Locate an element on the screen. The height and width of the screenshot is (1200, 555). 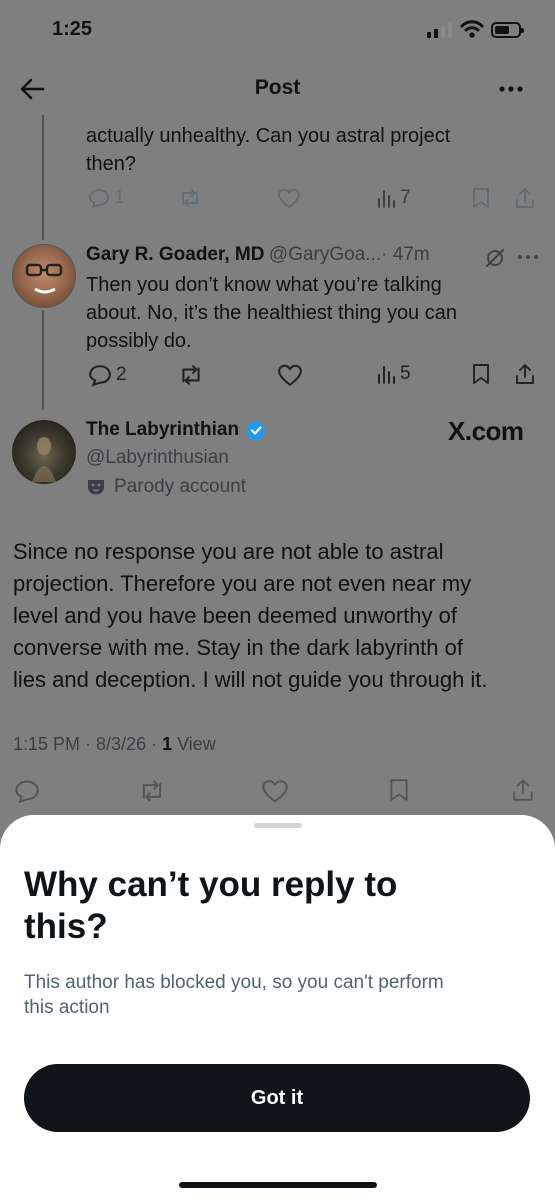
home-indicator is located at coordinates (278, 1185).